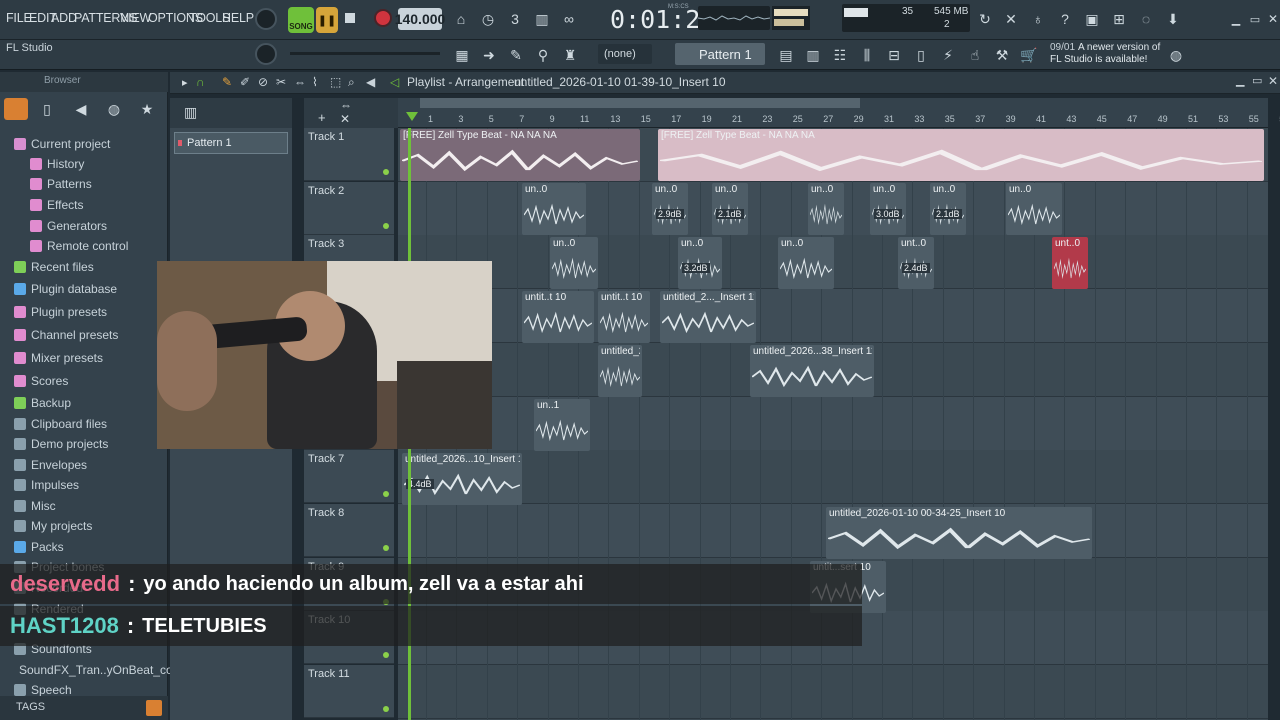  Describe the element at coordinates (64, 18) in the screenshot. I see `menu-add: ADD` at that location.